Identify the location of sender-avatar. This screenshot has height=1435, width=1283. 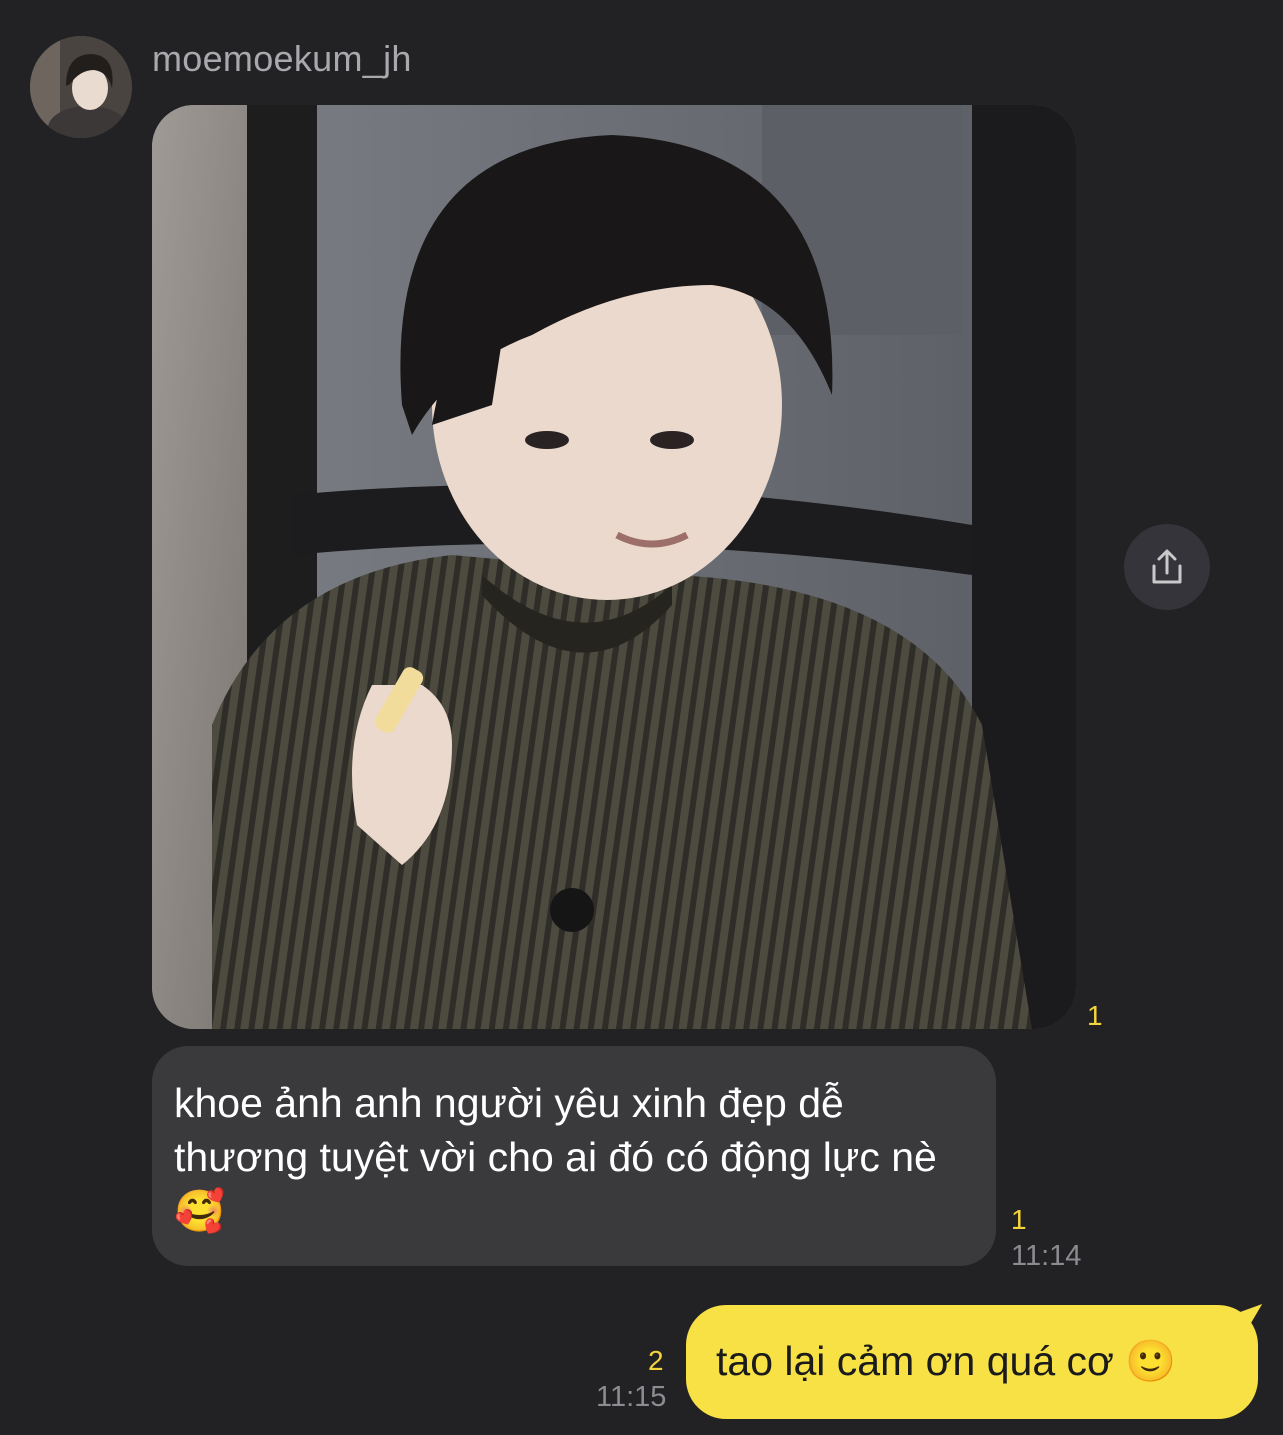
(81, 87).